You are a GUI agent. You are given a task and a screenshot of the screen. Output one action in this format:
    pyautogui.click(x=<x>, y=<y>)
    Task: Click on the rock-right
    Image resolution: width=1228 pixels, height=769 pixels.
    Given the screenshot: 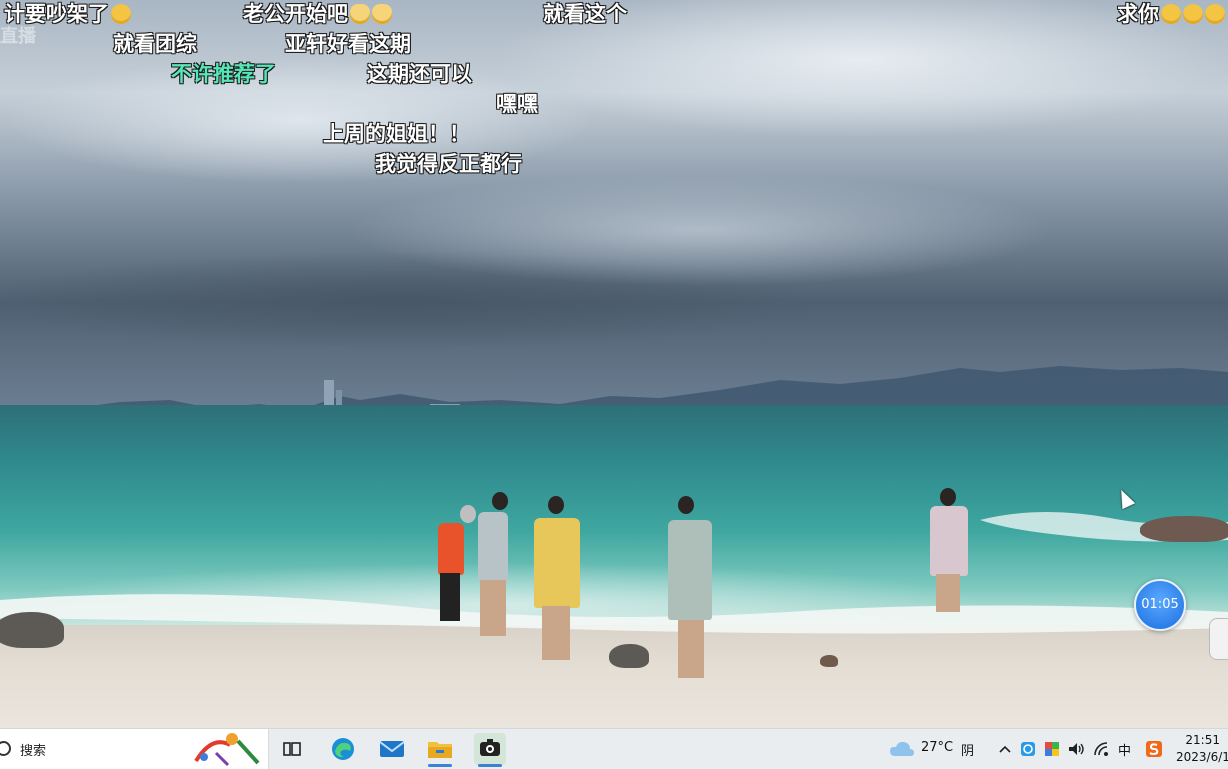 What is the action you would take?
    pyautogui.click(x=1184, y=529)
    